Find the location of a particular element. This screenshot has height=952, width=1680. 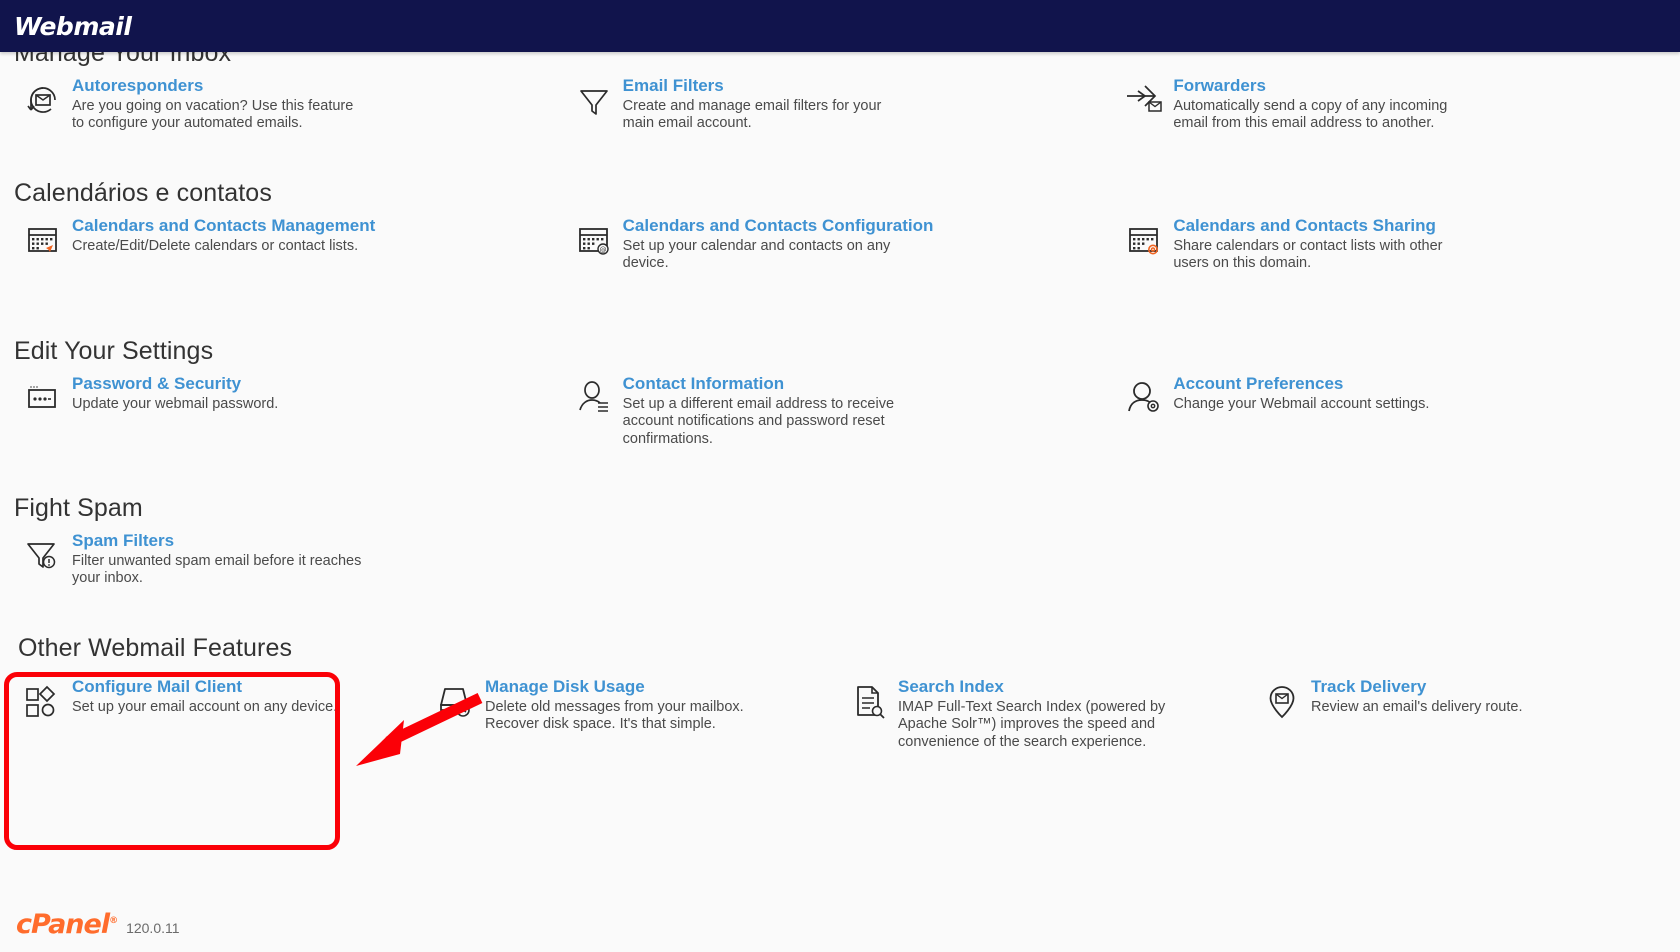

feature-link: Calendars and Contacts Management is located at coordinates (305, 225).